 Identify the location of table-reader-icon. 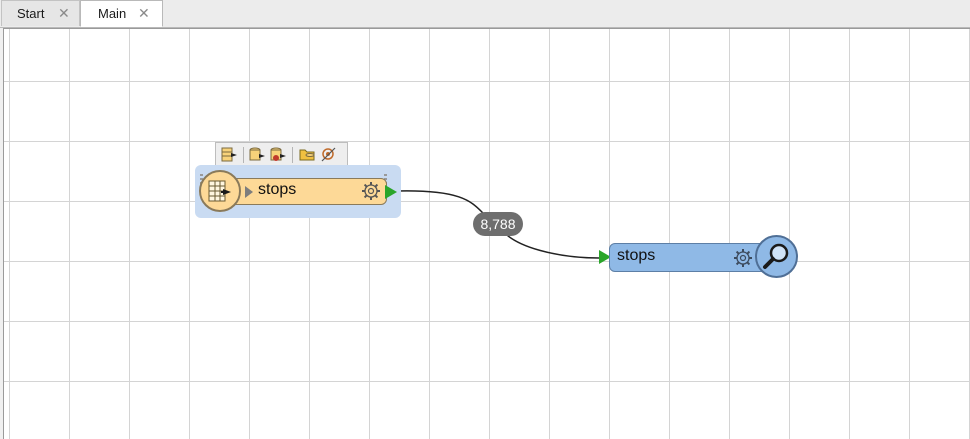
(219, 191).